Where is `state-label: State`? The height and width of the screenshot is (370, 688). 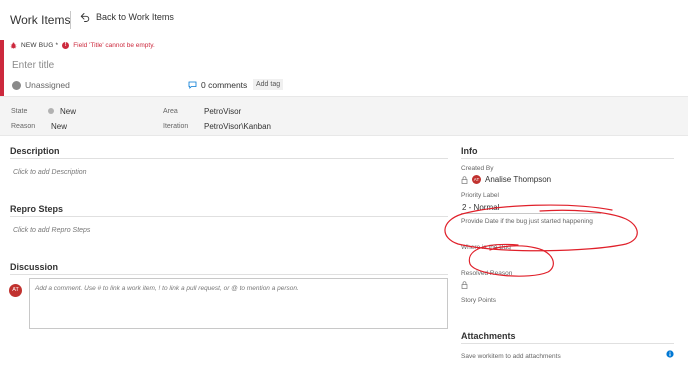
state-label: State is located at coordinates (19, 111).